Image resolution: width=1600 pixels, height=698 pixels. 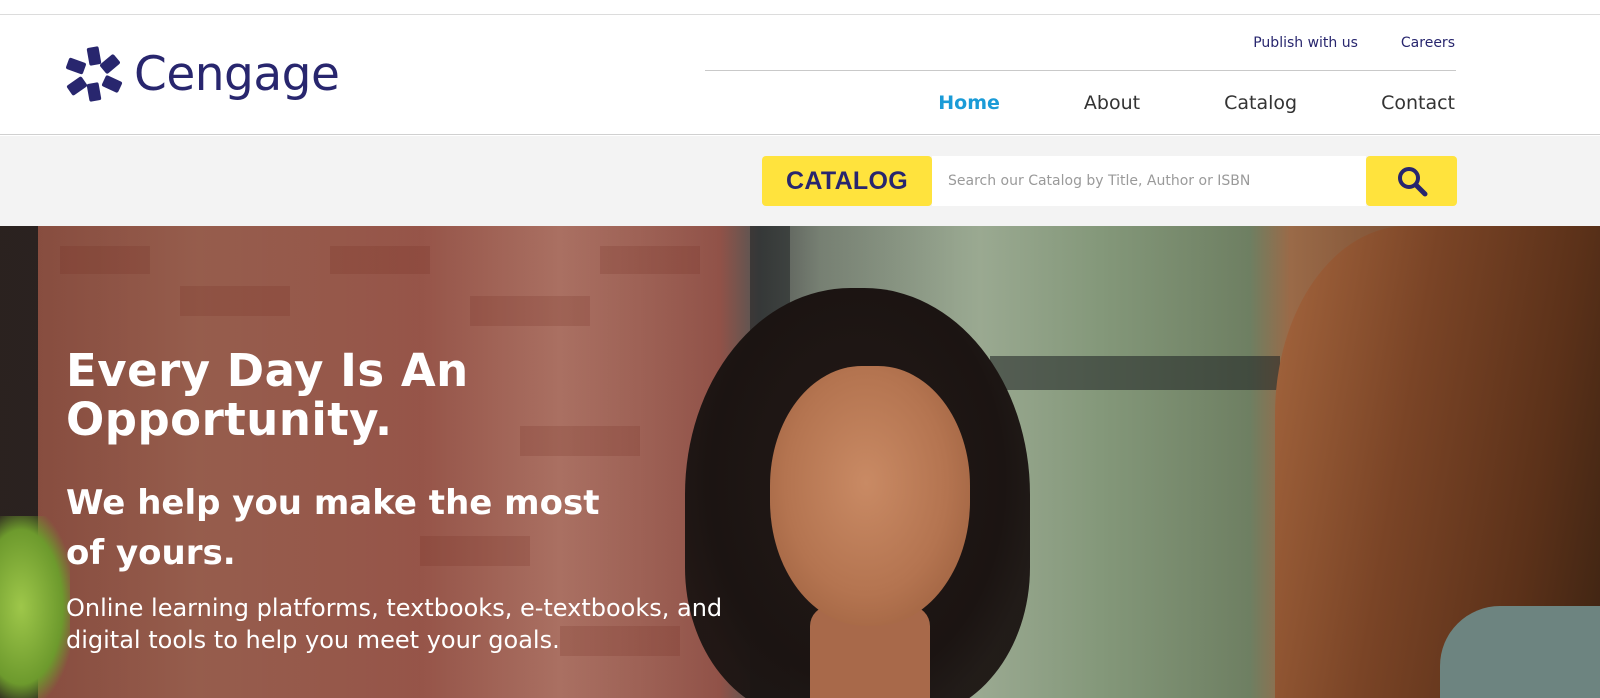 I want to click on hero-title-line2: Opportunity., so click(x=229, y=419).